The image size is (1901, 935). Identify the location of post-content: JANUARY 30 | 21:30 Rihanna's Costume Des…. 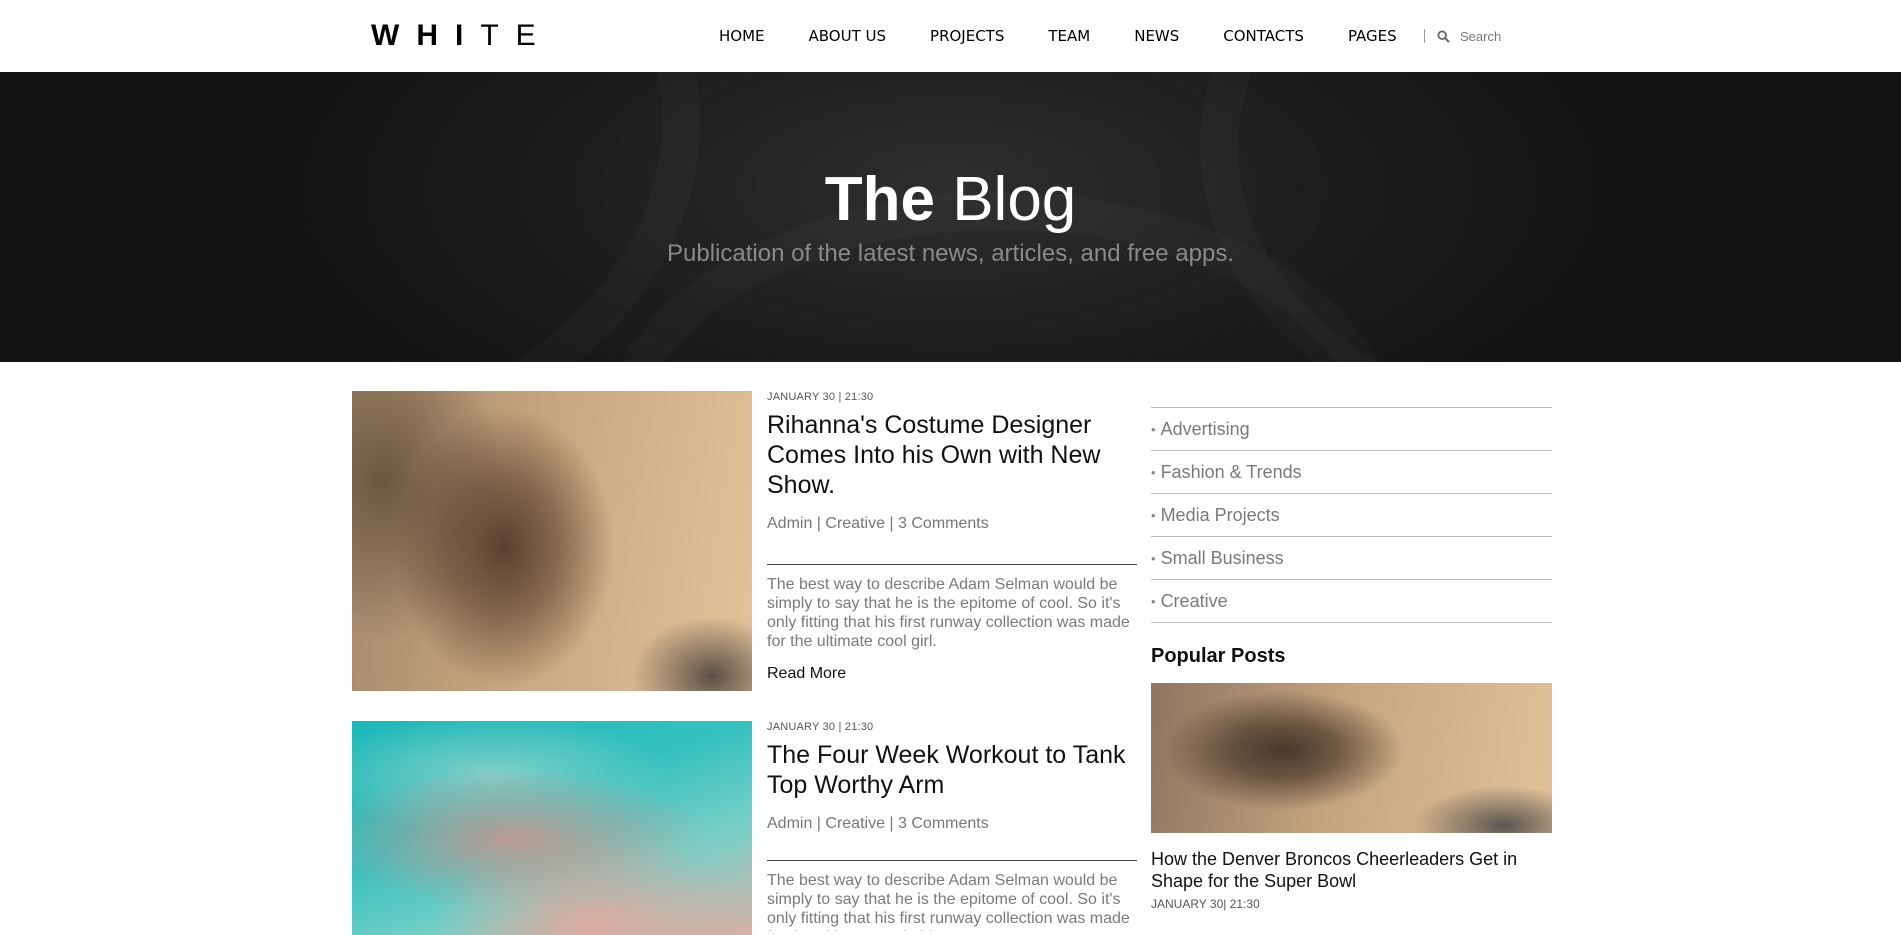
(952, 537).